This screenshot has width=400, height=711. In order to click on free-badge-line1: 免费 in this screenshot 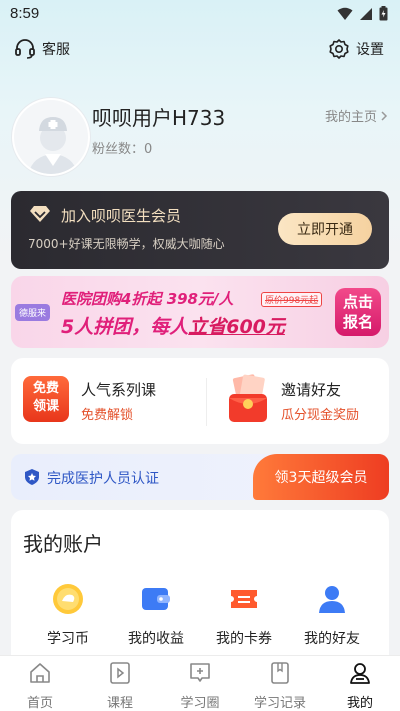, I will do `click(45, 388)`.